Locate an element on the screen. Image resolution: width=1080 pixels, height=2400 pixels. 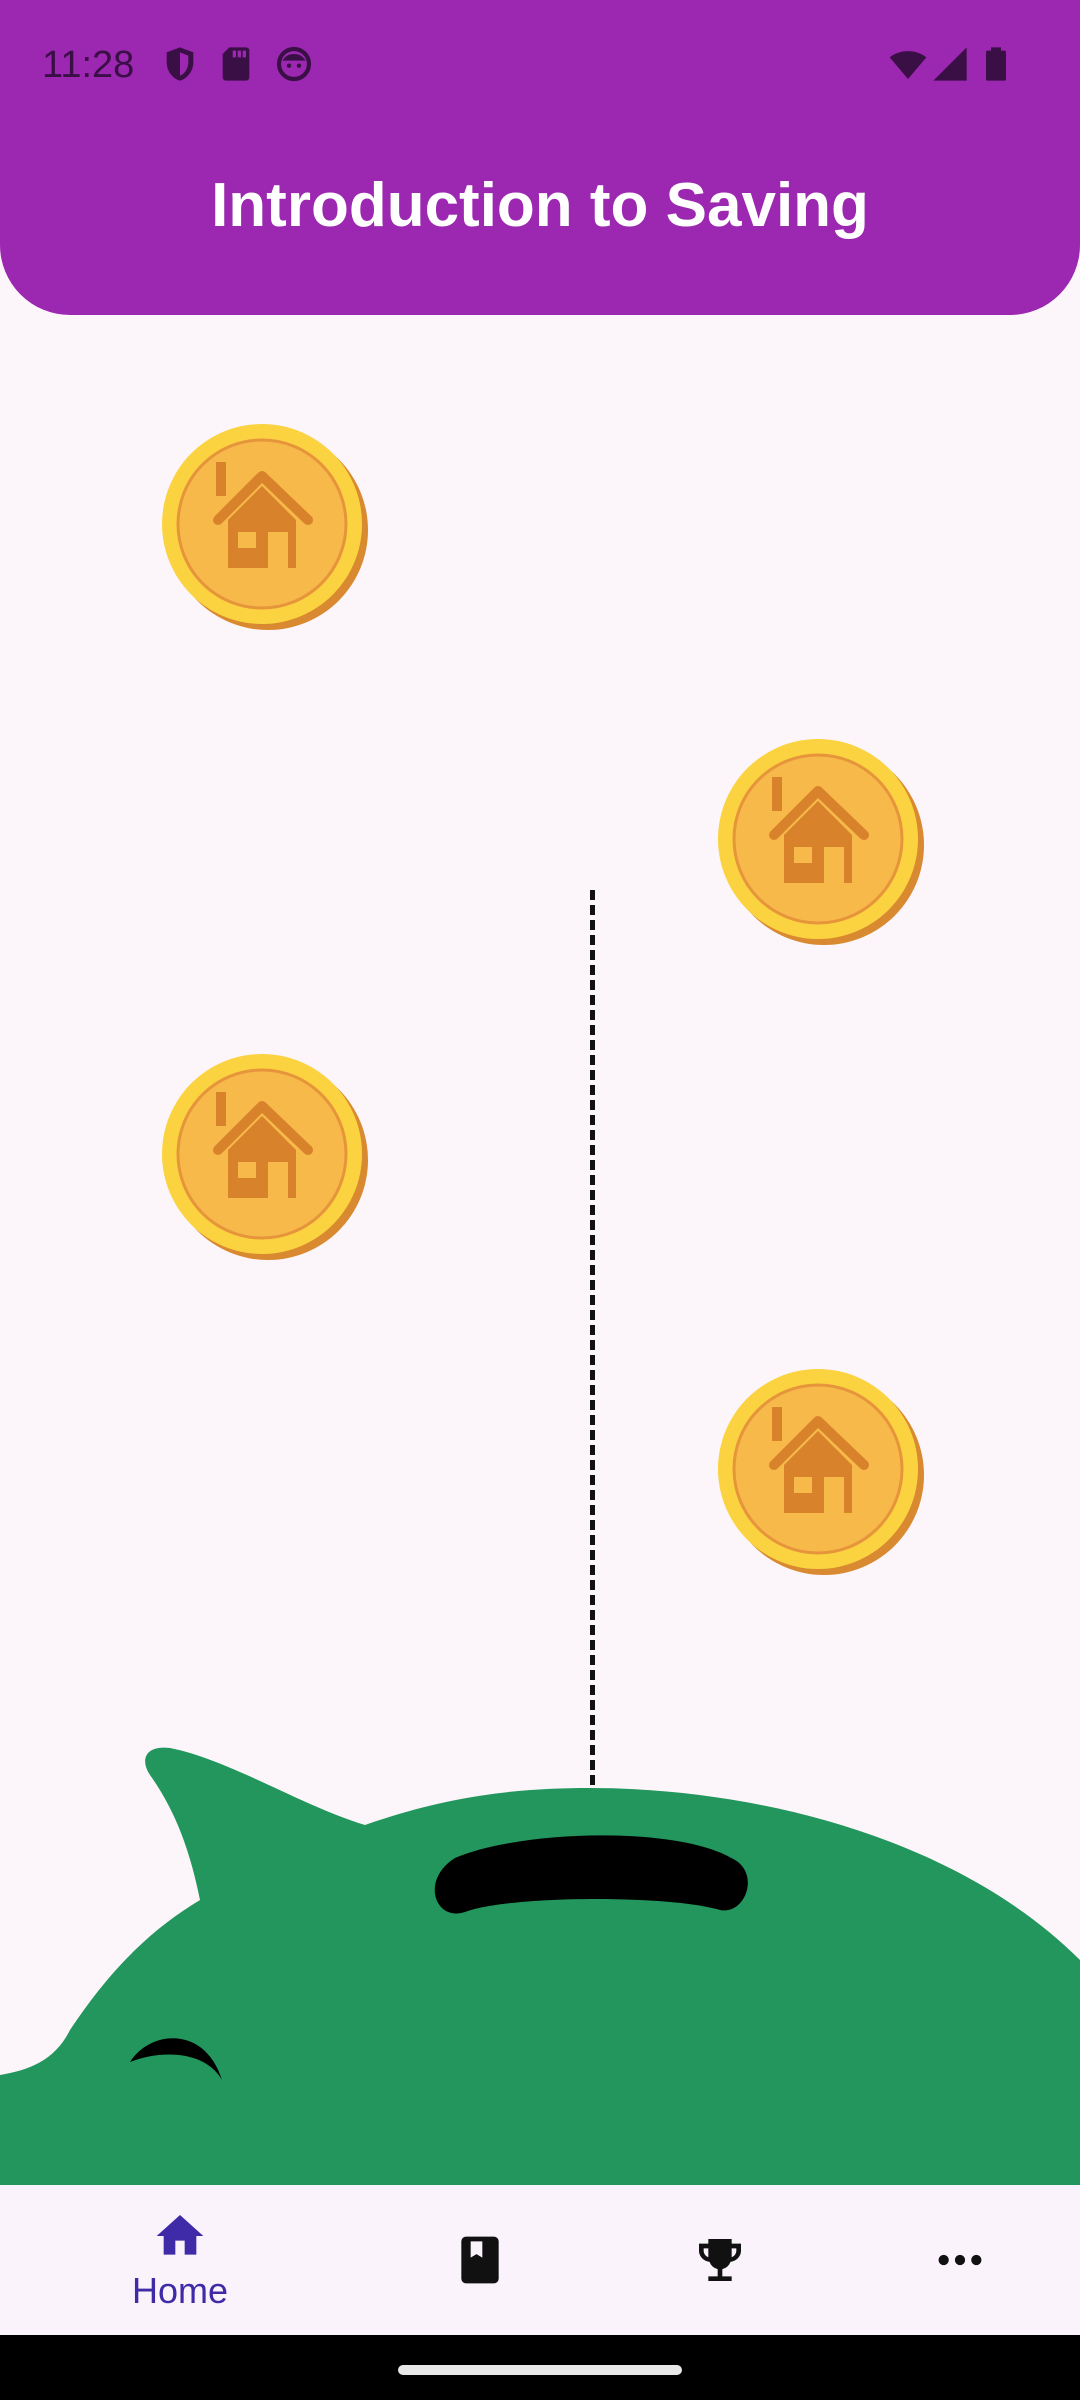
battery-icon is located at coordinates (996, 64).